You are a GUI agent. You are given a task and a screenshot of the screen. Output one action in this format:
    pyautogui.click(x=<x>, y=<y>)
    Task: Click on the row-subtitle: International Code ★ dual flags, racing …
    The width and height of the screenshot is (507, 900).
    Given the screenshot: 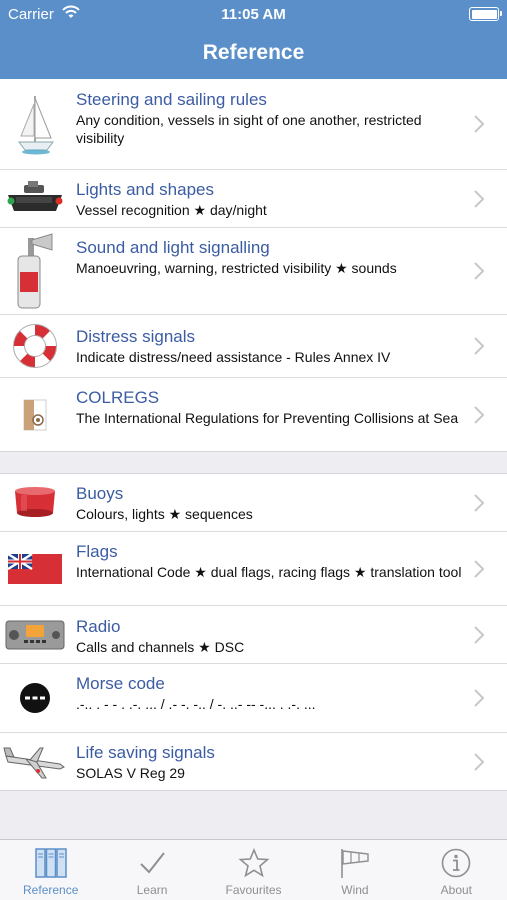 What is the action you would take?
    pyautogui.click(x=269, y=572)
    